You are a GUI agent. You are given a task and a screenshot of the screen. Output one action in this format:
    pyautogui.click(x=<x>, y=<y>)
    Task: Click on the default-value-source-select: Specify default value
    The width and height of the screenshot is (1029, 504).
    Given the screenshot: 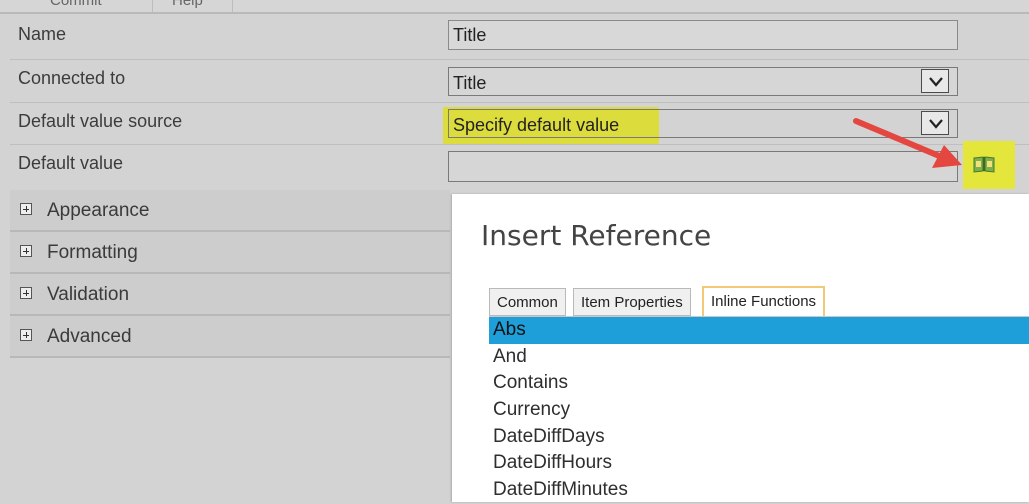 What is the action you would take?
    pyautogui.click(x=703, y=123)
    